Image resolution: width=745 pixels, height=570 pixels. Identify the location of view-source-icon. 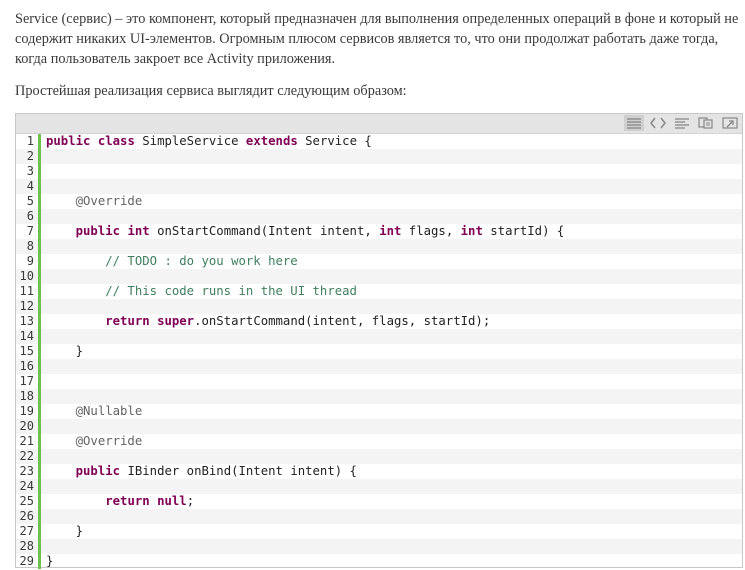
(634, 123).